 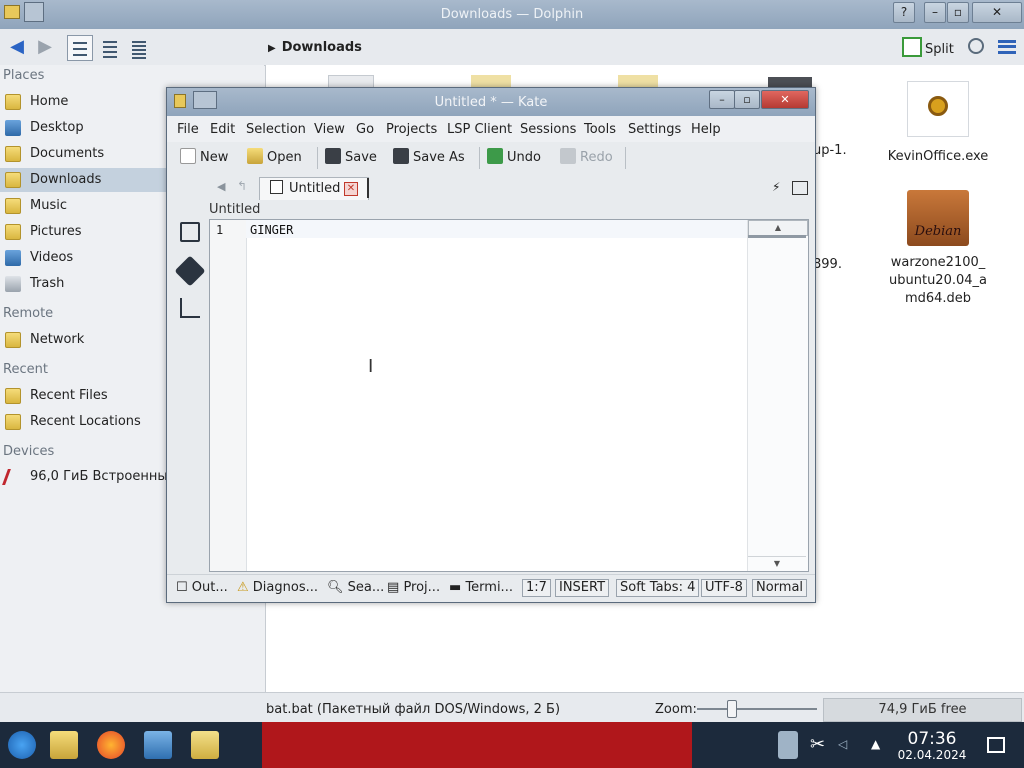 I want to click on menu-projects: Projects, so click(x=411, y=129).